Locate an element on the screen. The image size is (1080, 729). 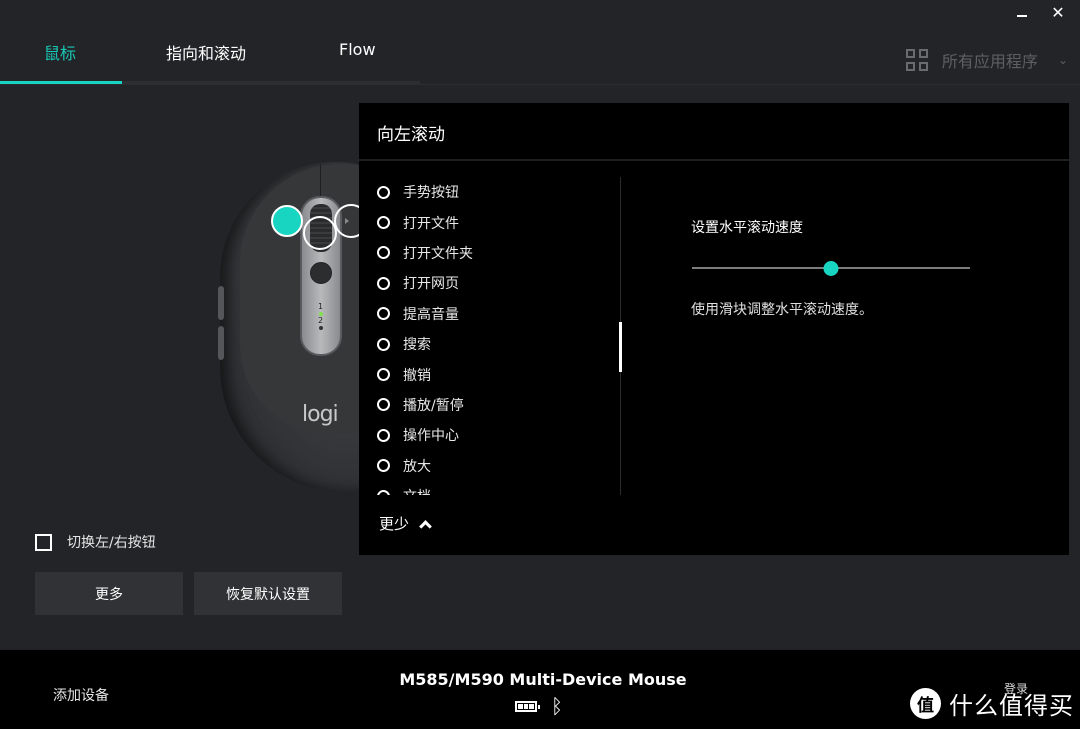
minimize-button is located at coordinates (1022, 12).